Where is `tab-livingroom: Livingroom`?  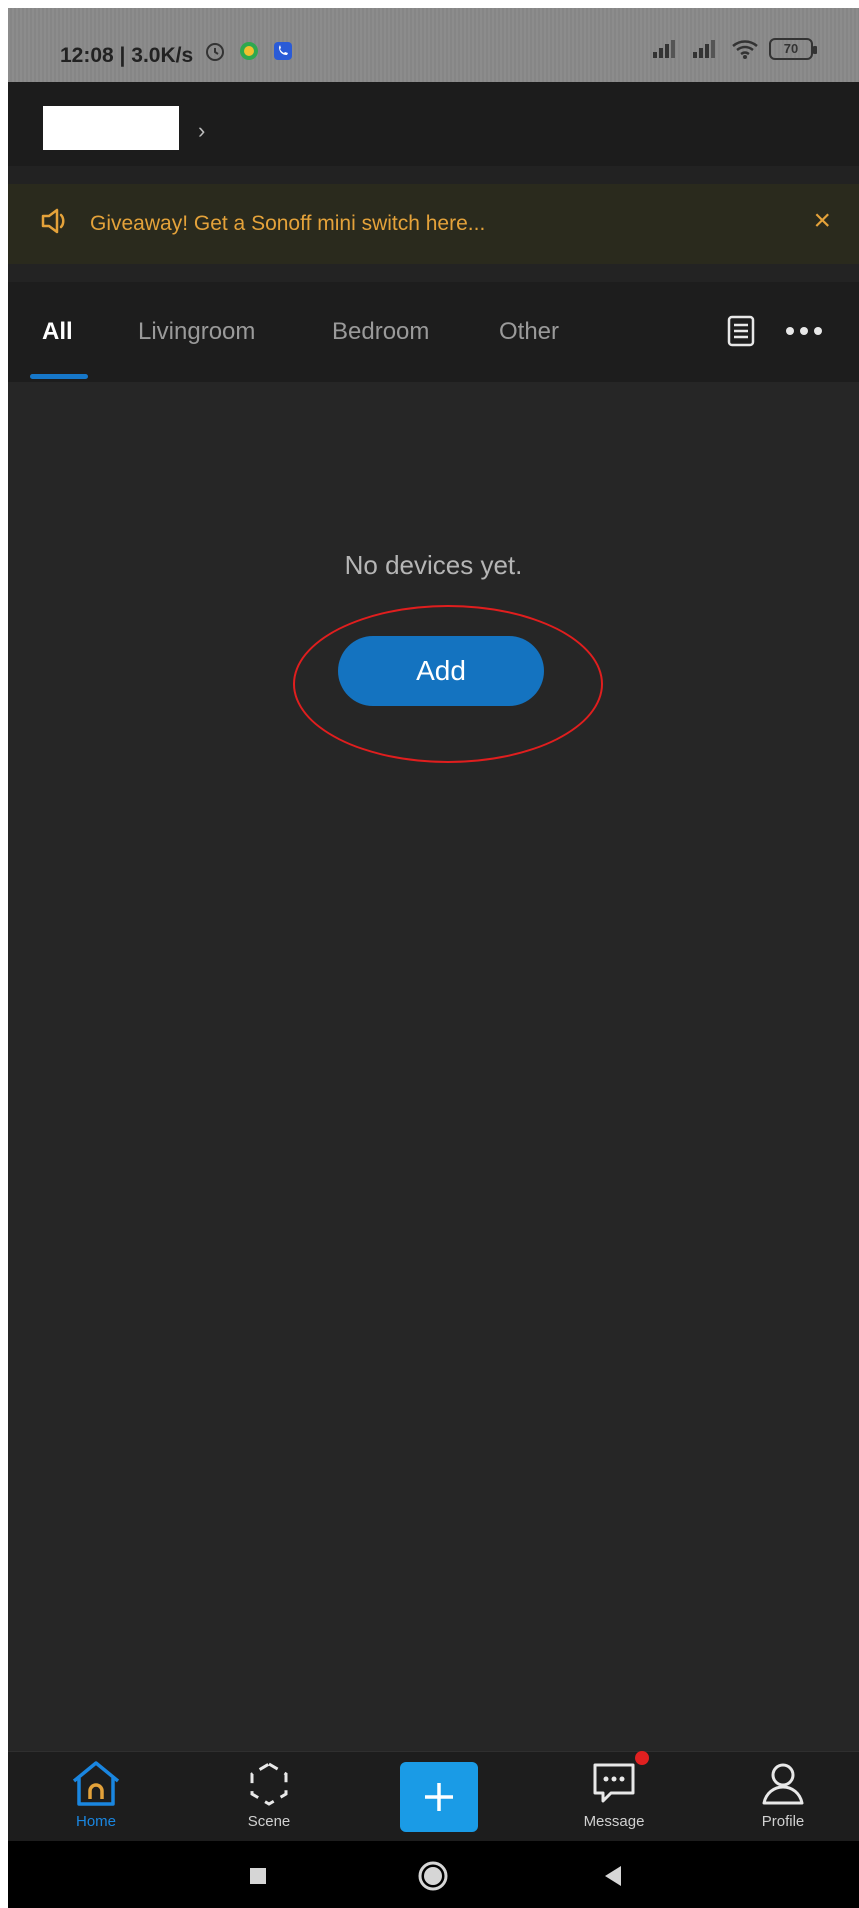 tab-livingroom: Livingroom is located at coordinates (196, 332).